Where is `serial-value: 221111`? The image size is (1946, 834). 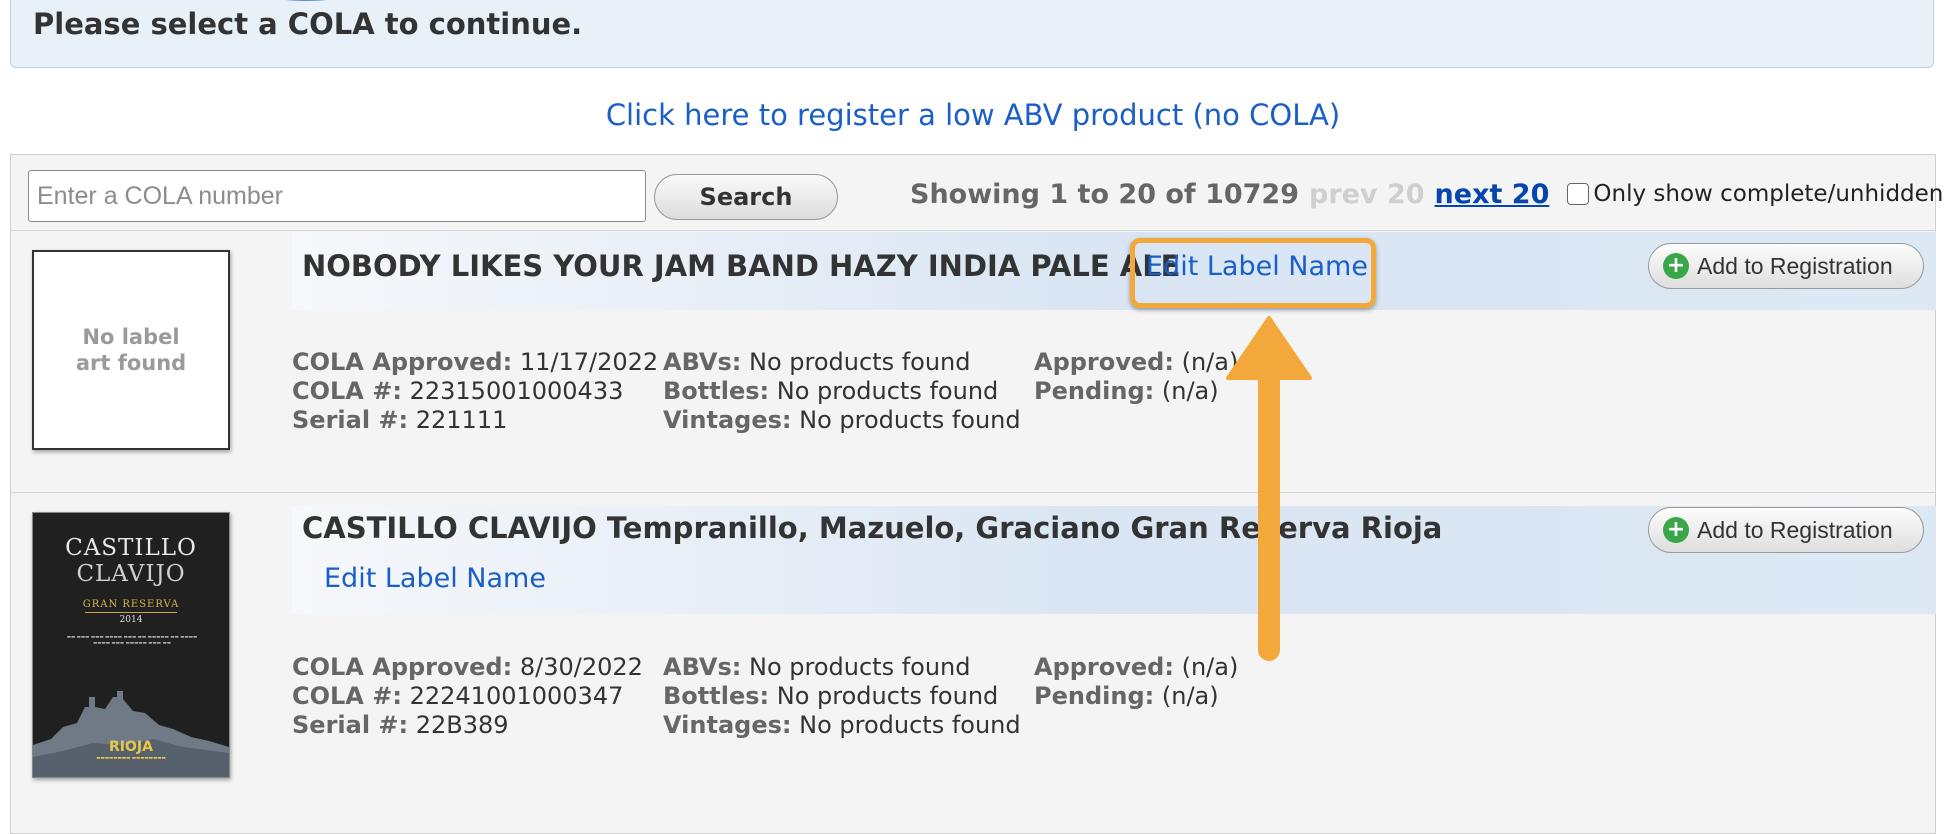
serial-value: 221111 is located at coordinates (461, 420).